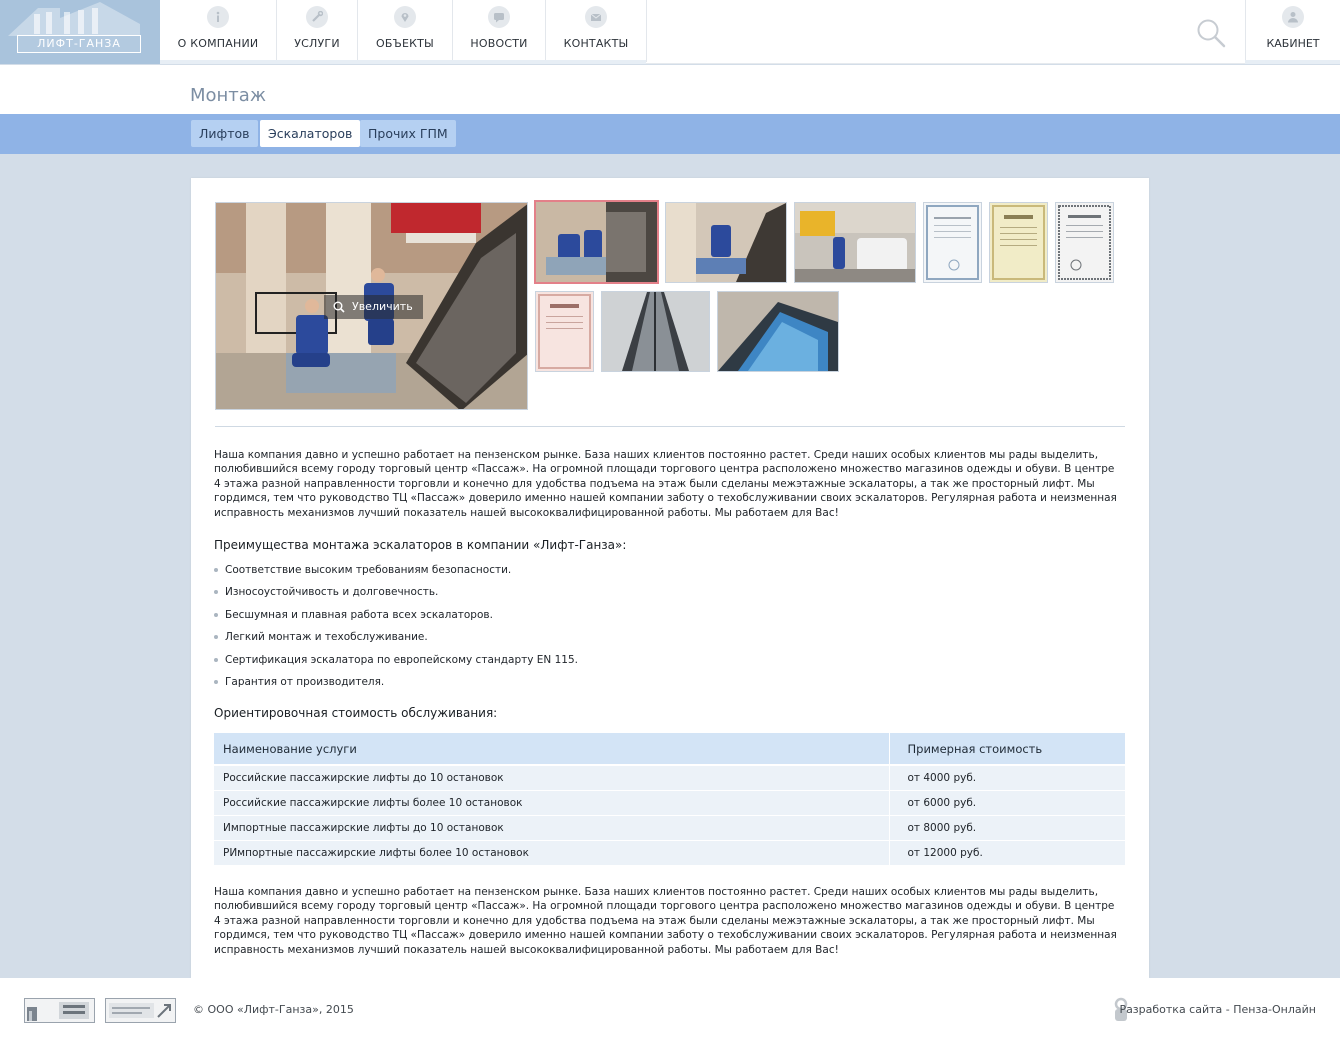 The image size is (1340, 1042). Describe the element at coordinates (74, 19) in the screenshot. I see `building-logo-icon` at that location.